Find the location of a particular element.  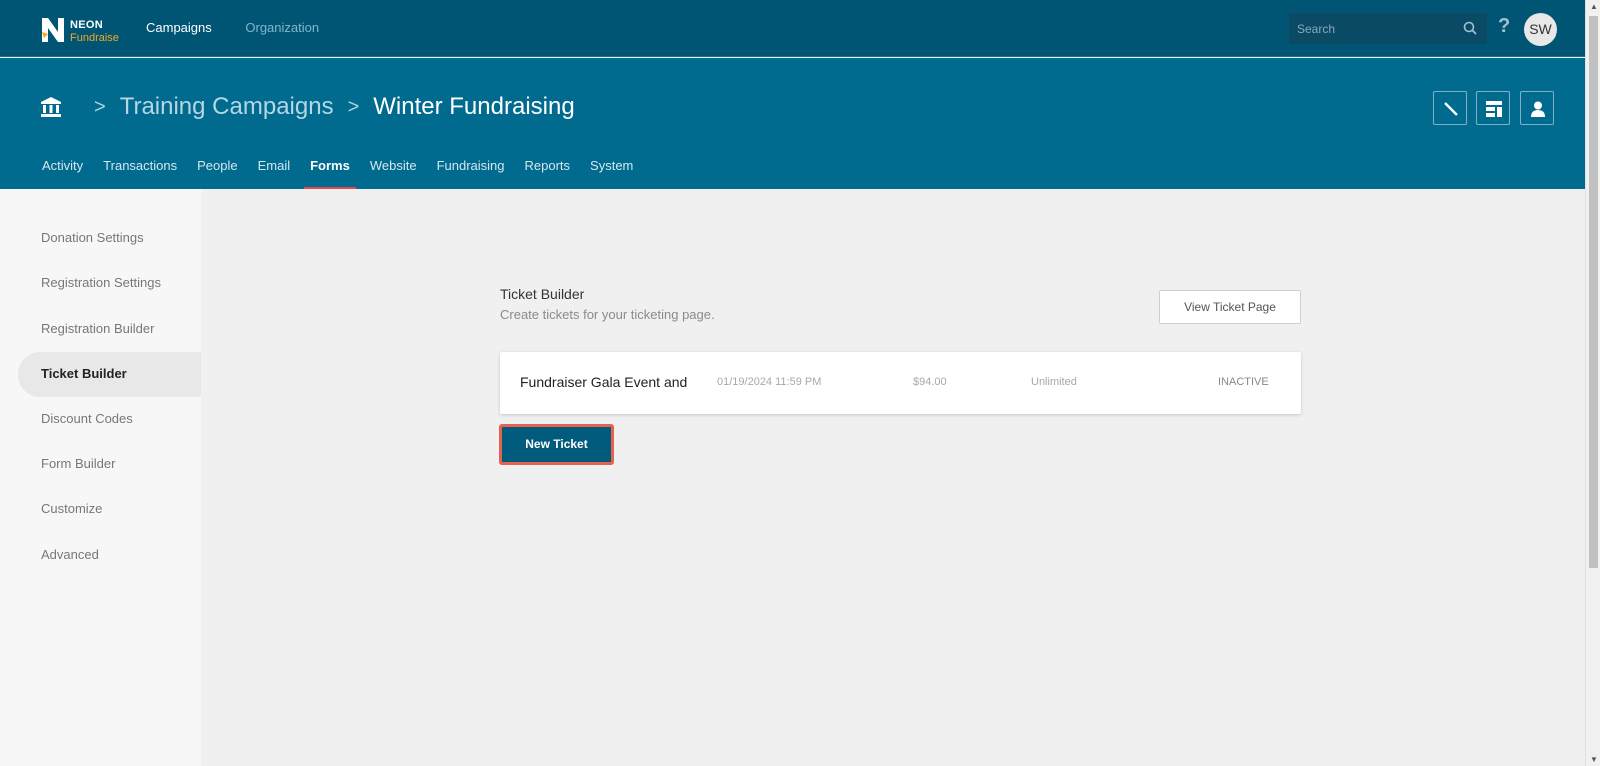

tab-system: System is located at coordinates (611, 173).